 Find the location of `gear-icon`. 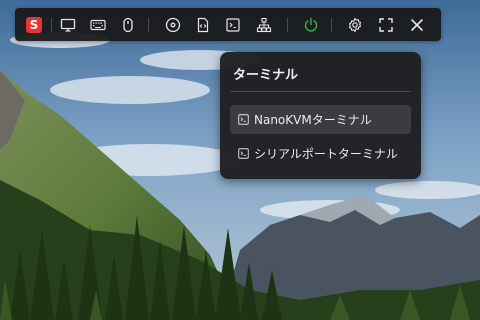

gear-icon is located at coordinates (355, 24).